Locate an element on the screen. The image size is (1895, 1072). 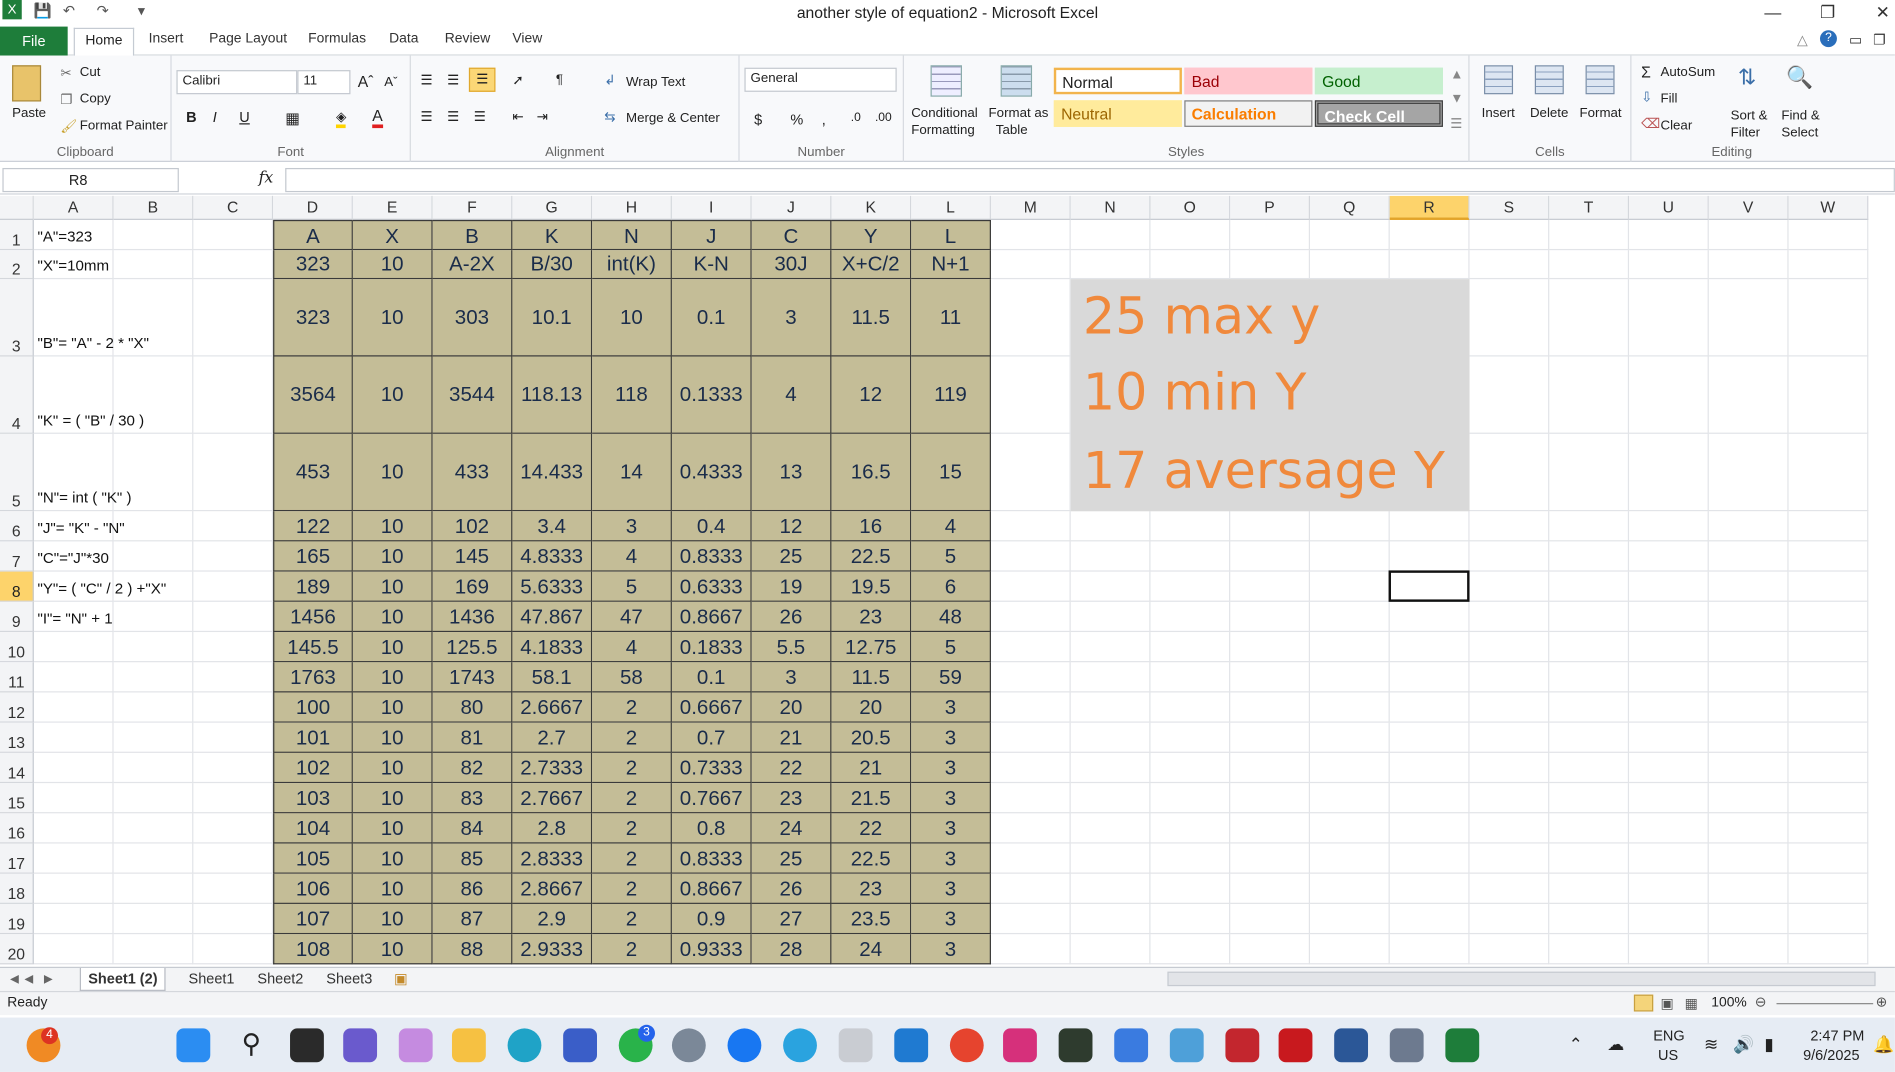
table-cell: 104 is located at coordinates (313, 828).